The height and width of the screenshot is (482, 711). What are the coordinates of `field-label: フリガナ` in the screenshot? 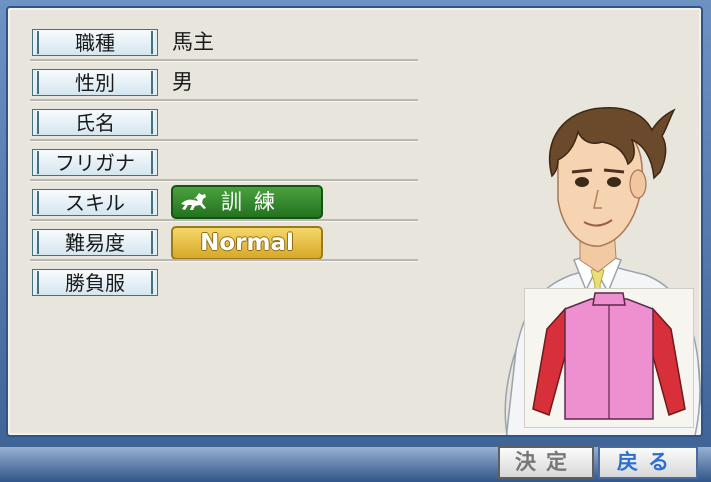 It's located at (95, 163).